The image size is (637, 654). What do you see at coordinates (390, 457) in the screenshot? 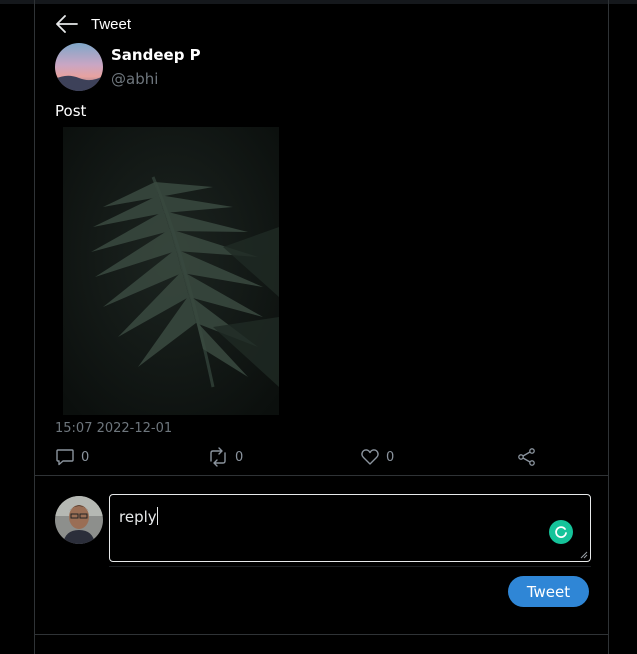
I see `like-count: 0` at bounding box center [390, 457].